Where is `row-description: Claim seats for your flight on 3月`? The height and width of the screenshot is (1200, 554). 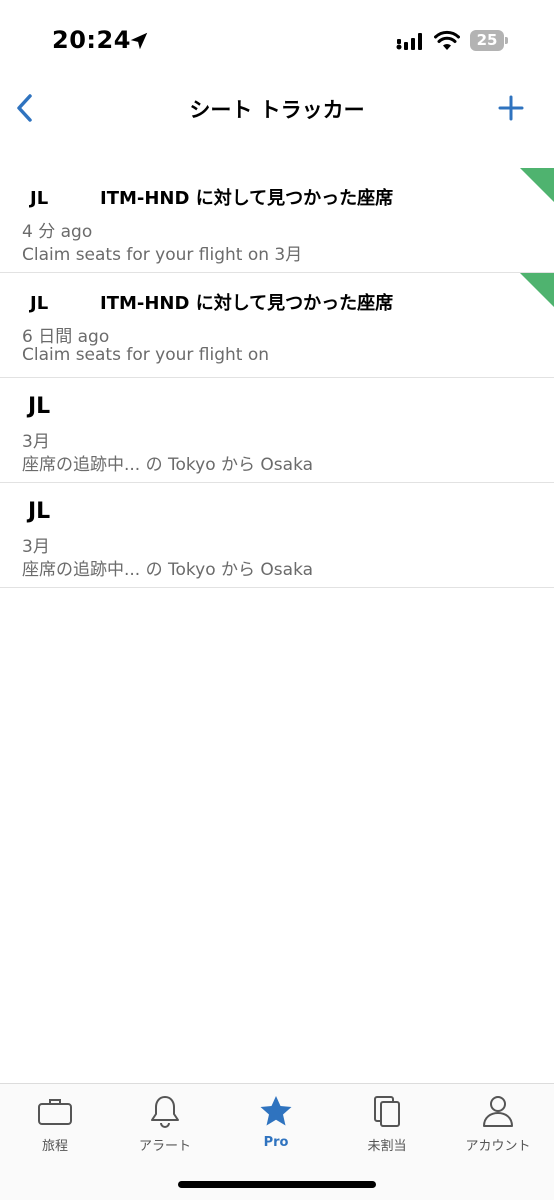 row-description: Claim seats for your flight on 3月 is located at coordinates (162, 255).